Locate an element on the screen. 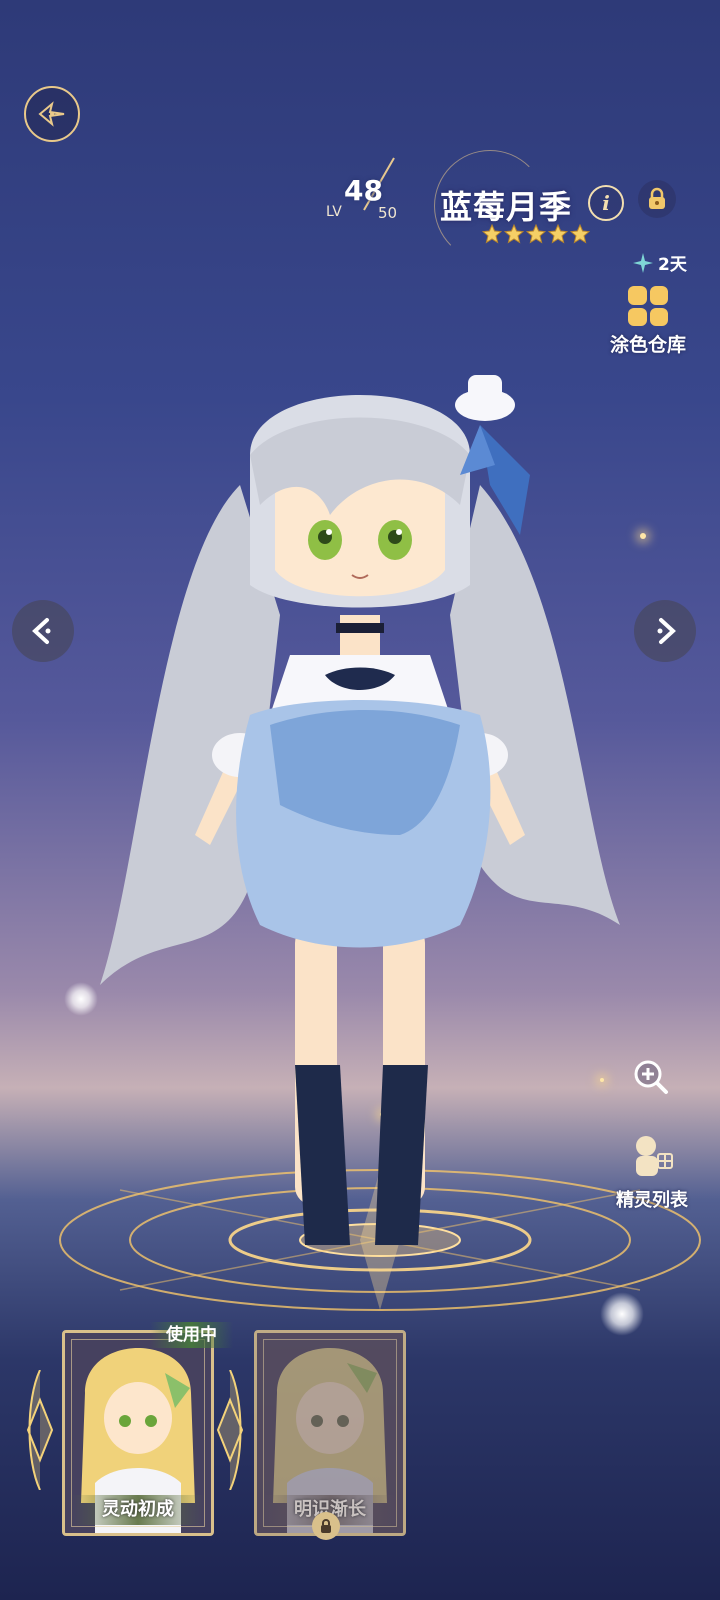 The width and height of the screenshot is (720, 1600). skin-card-1: 灵动初成 is located at coordinates (138, 1433).